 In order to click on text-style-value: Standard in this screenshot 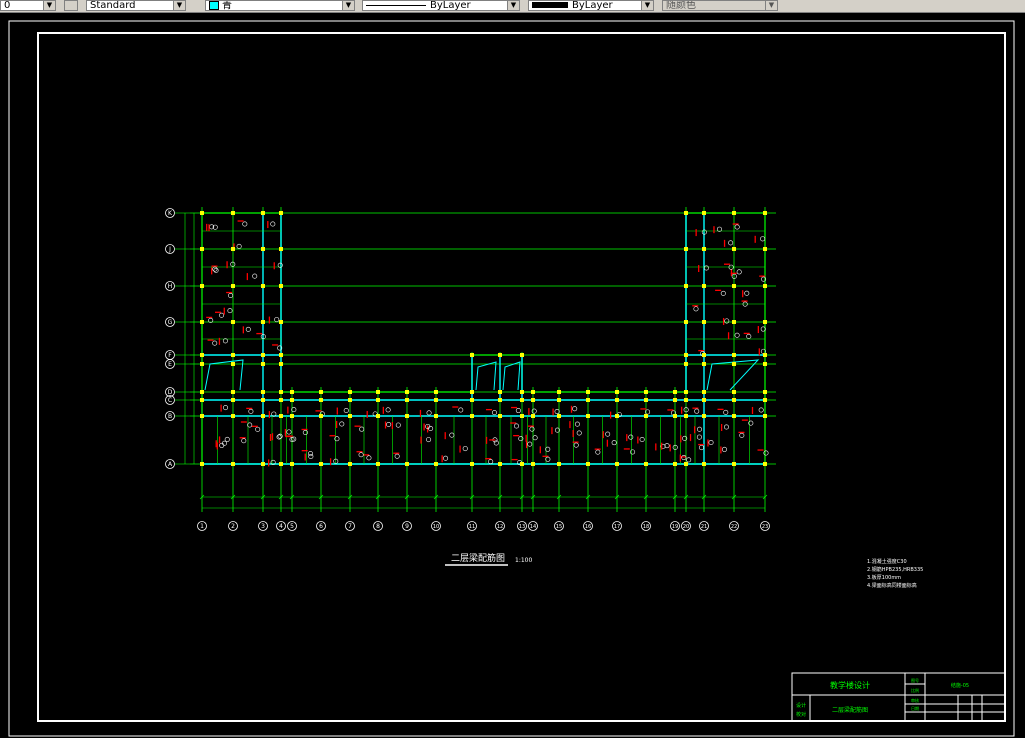, I will do `click(113, 5)`.